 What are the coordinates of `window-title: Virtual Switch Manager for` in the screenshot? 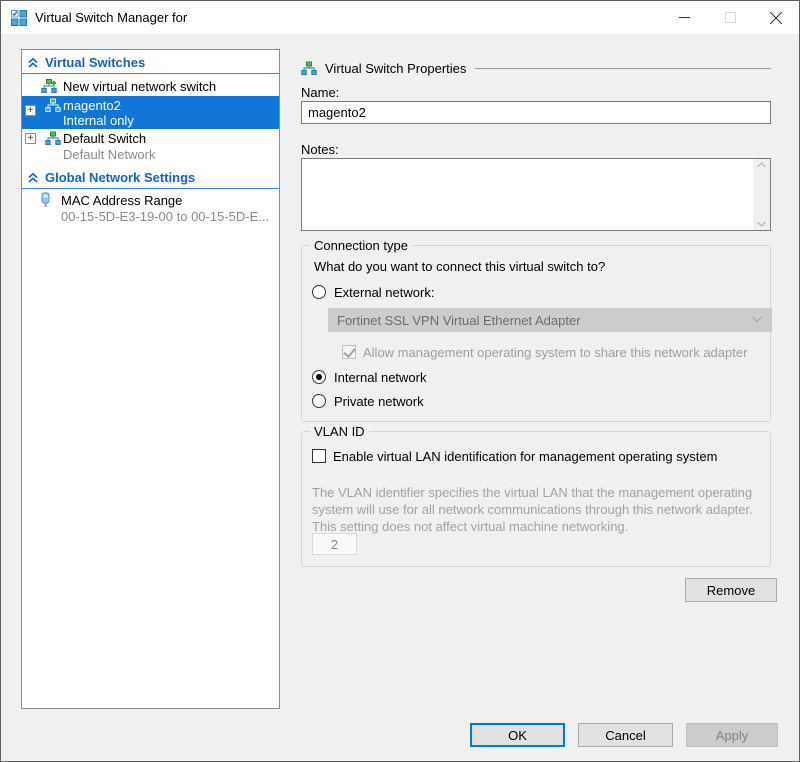 It's located at (111, 17).